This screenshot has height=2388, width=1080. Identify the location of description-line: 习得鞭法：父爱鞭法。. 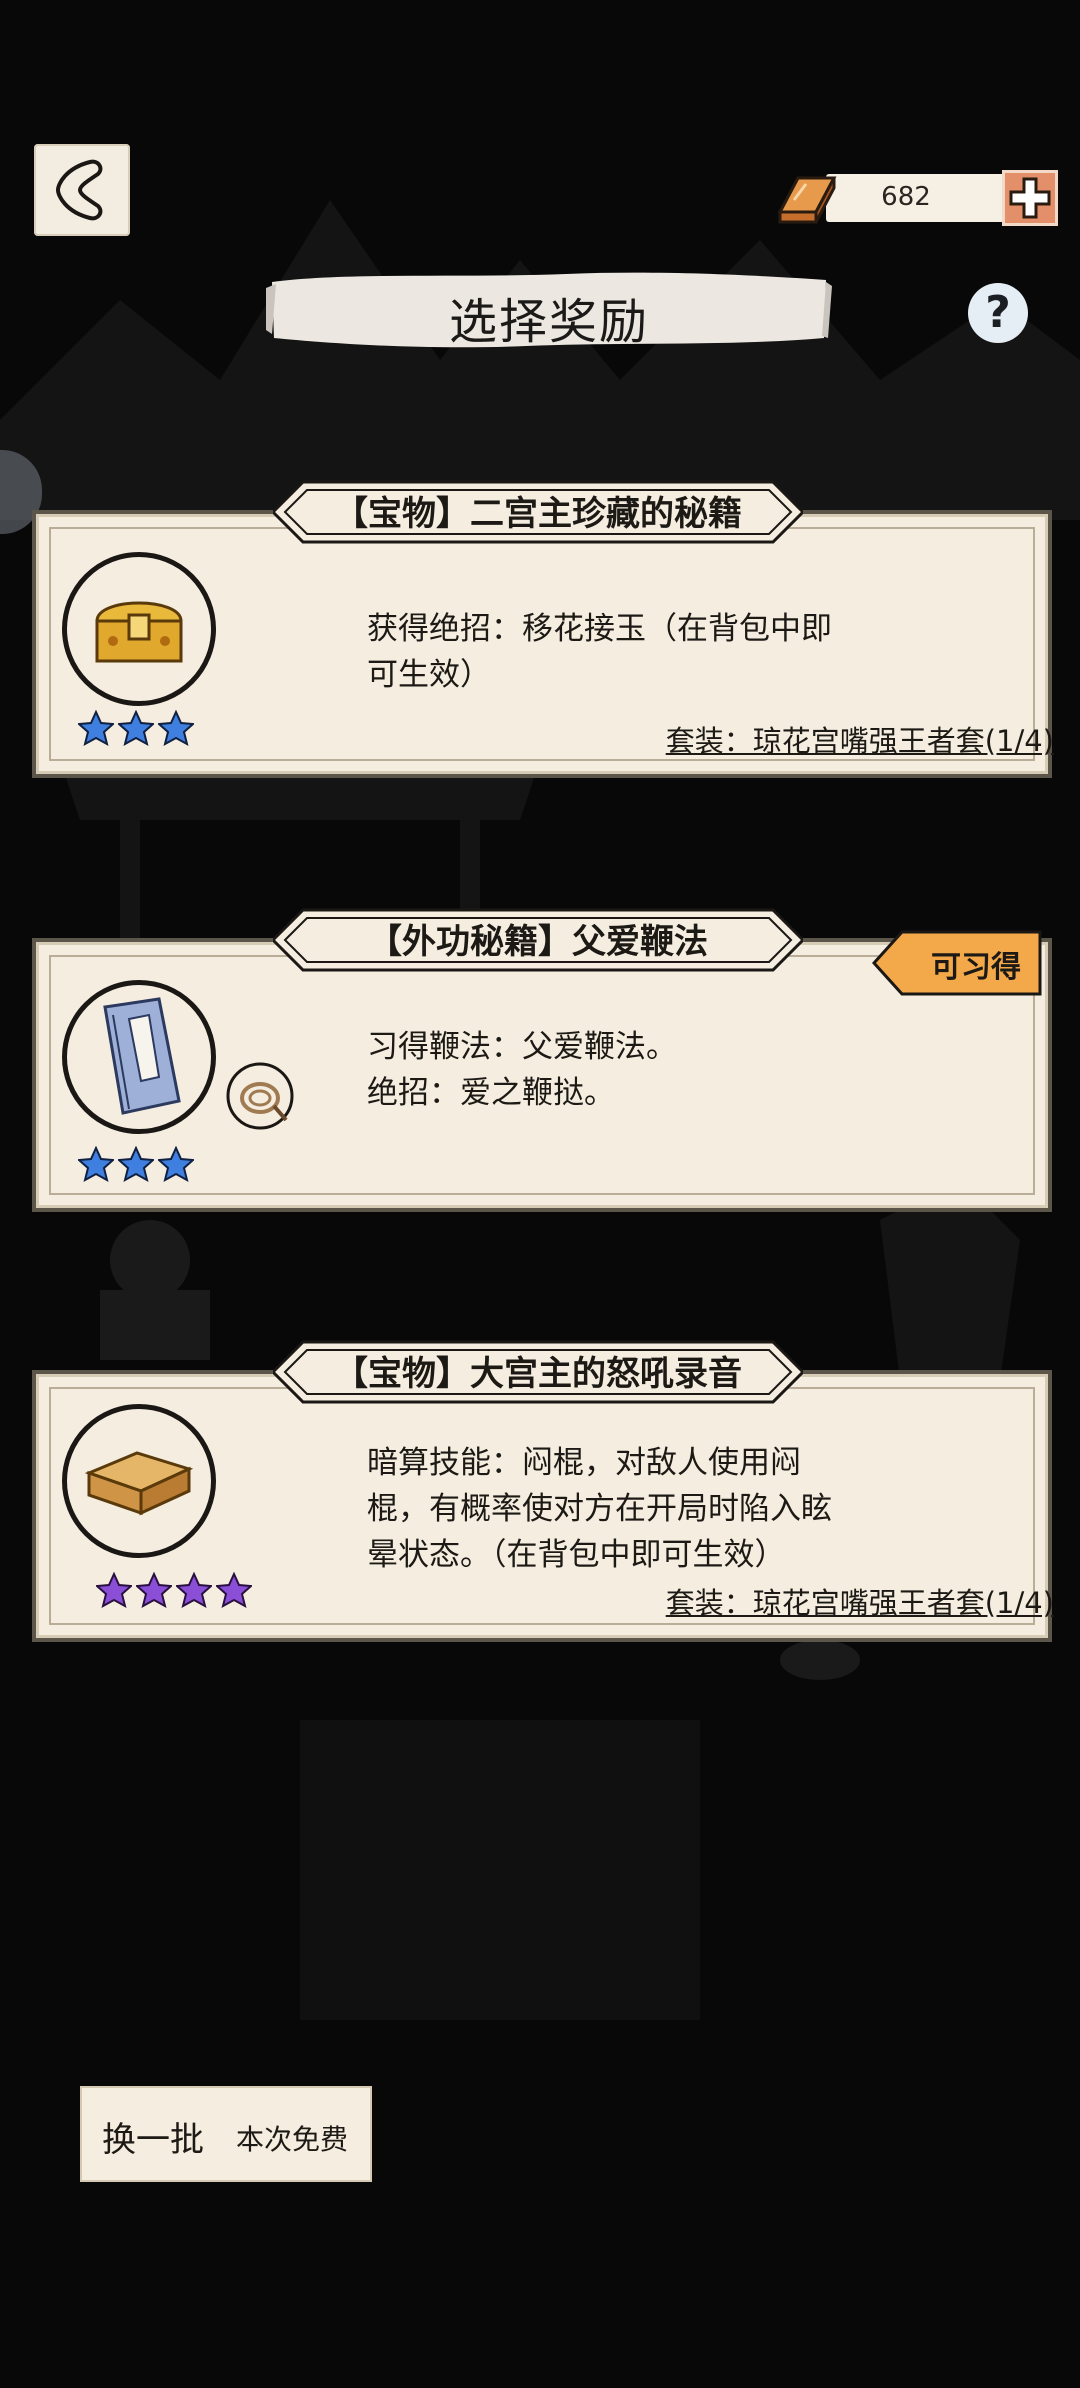
(522, 1047).